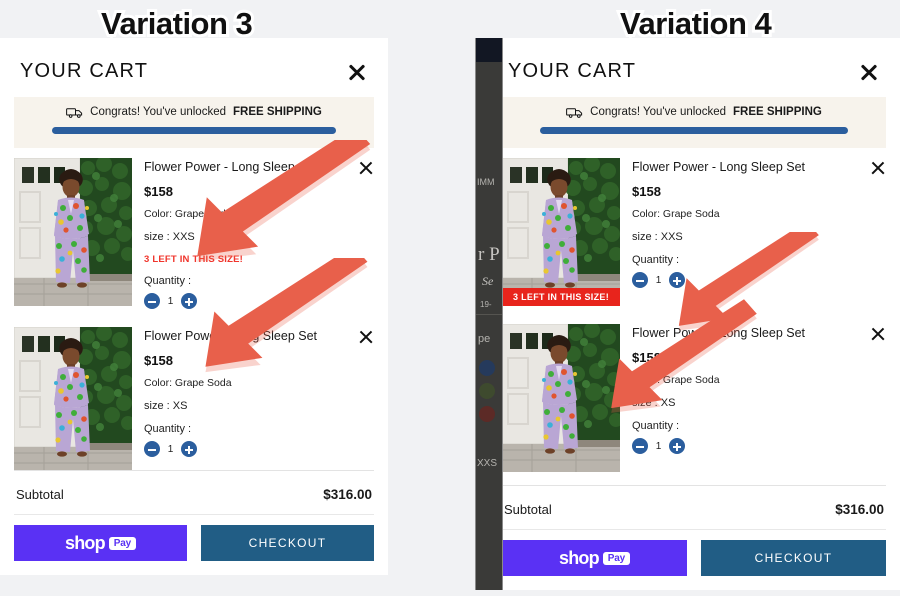 The height and width of the screenshot is (596, 900). What do you see at coordinates (487, 463) in the screenshot?
I see `backdrop-text-fragment: XXS` at bounding box center [487, 463].